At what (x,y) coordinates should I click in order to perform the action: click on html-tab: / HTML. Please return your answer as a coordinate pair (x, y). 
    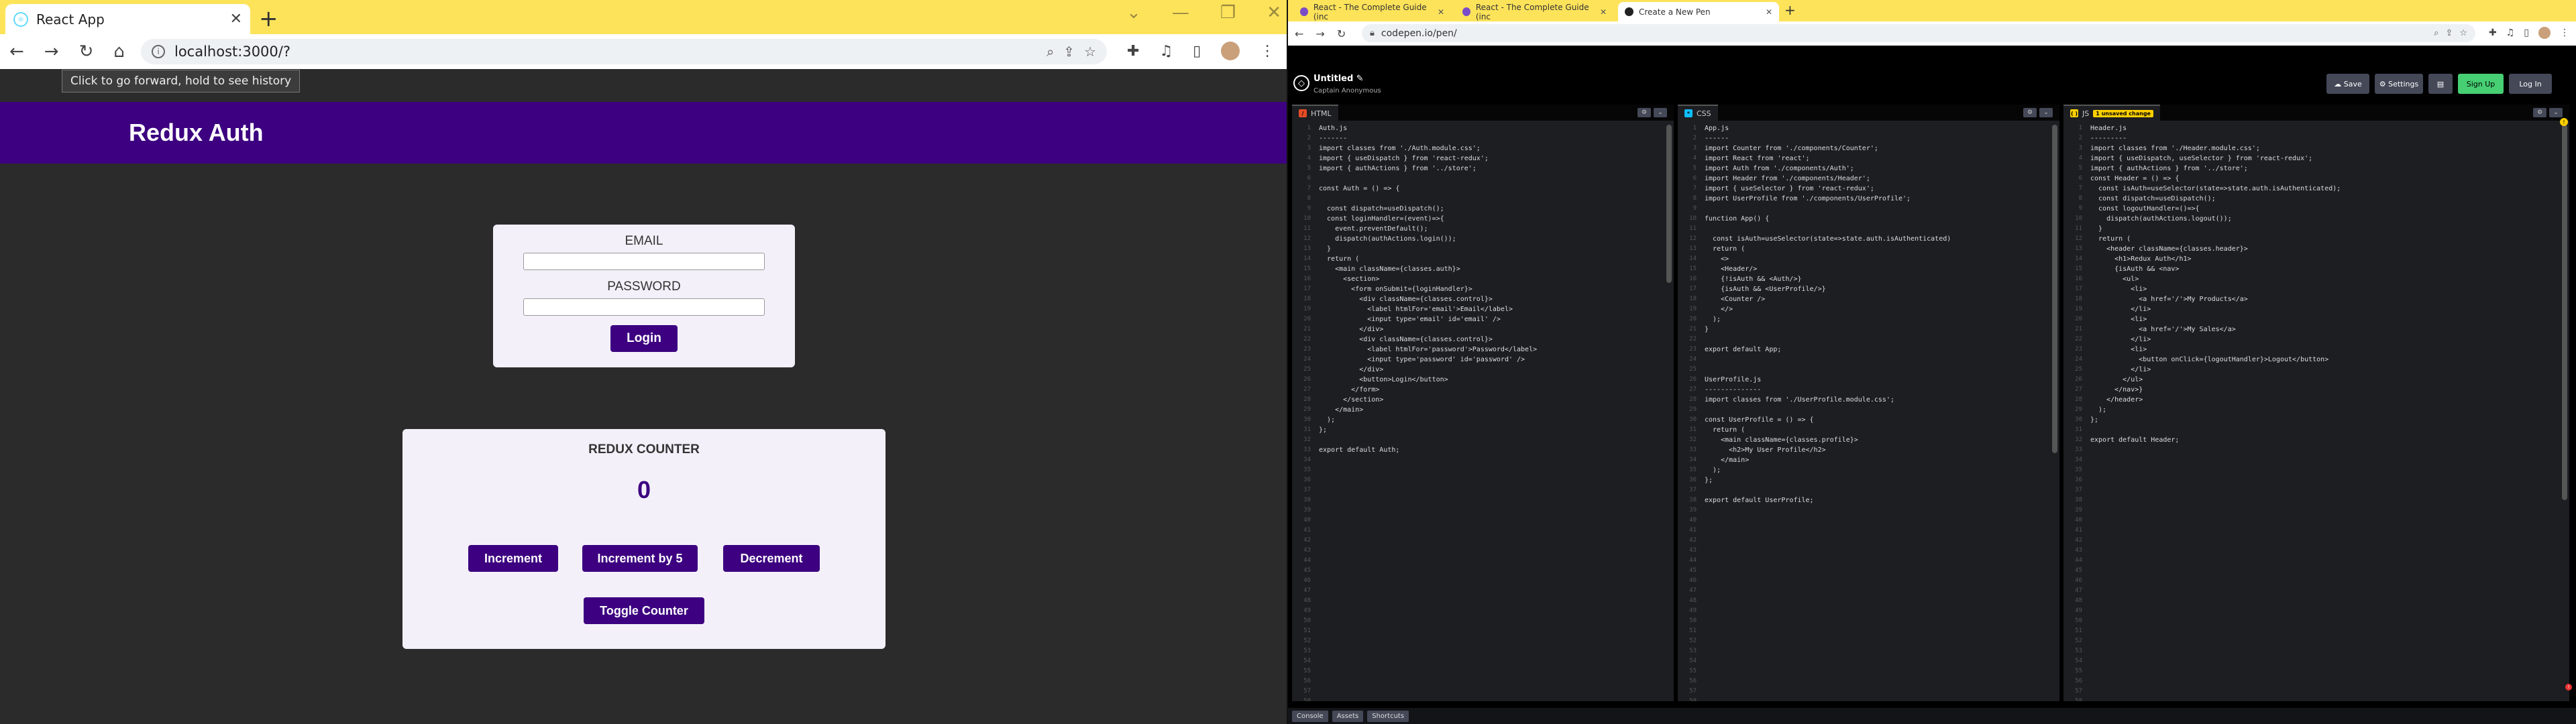
    Looking at the image, I should click on (1315, 113).